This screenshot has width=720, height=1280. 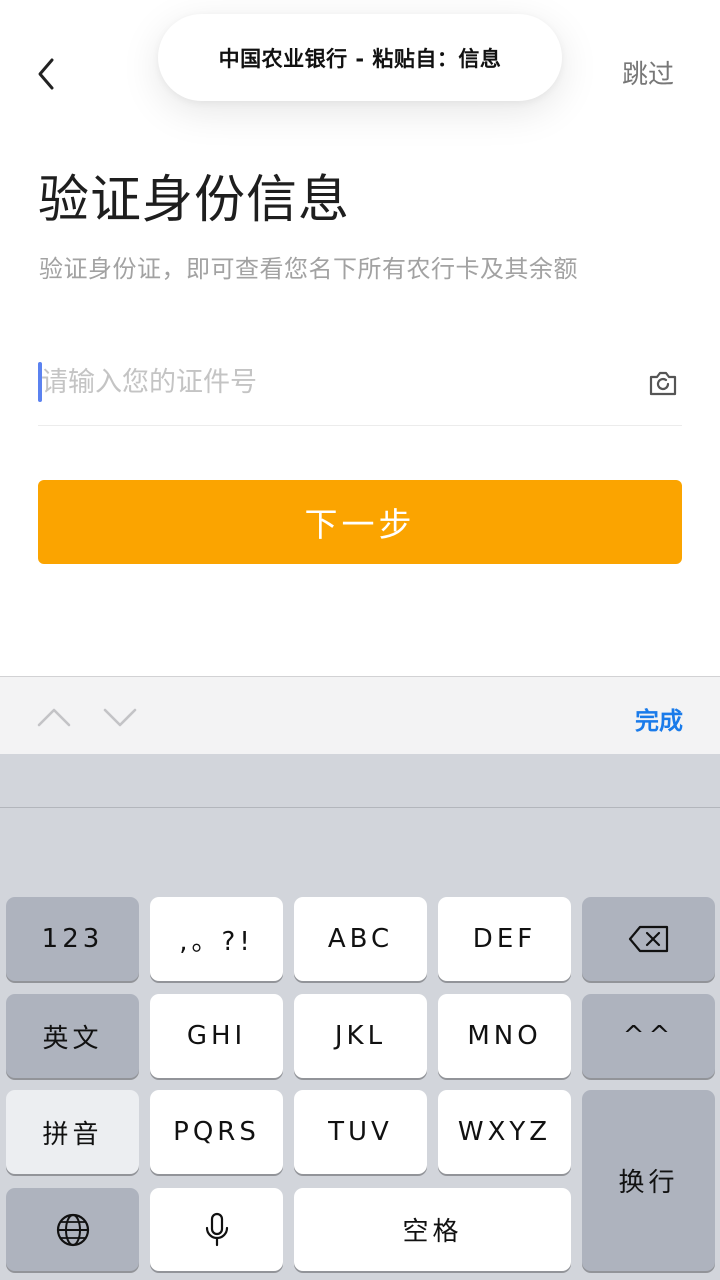 What do you see at coordinates (504, 939) in the screenshot?
I see `key-def: DEF` at bounding box center [504, 939].